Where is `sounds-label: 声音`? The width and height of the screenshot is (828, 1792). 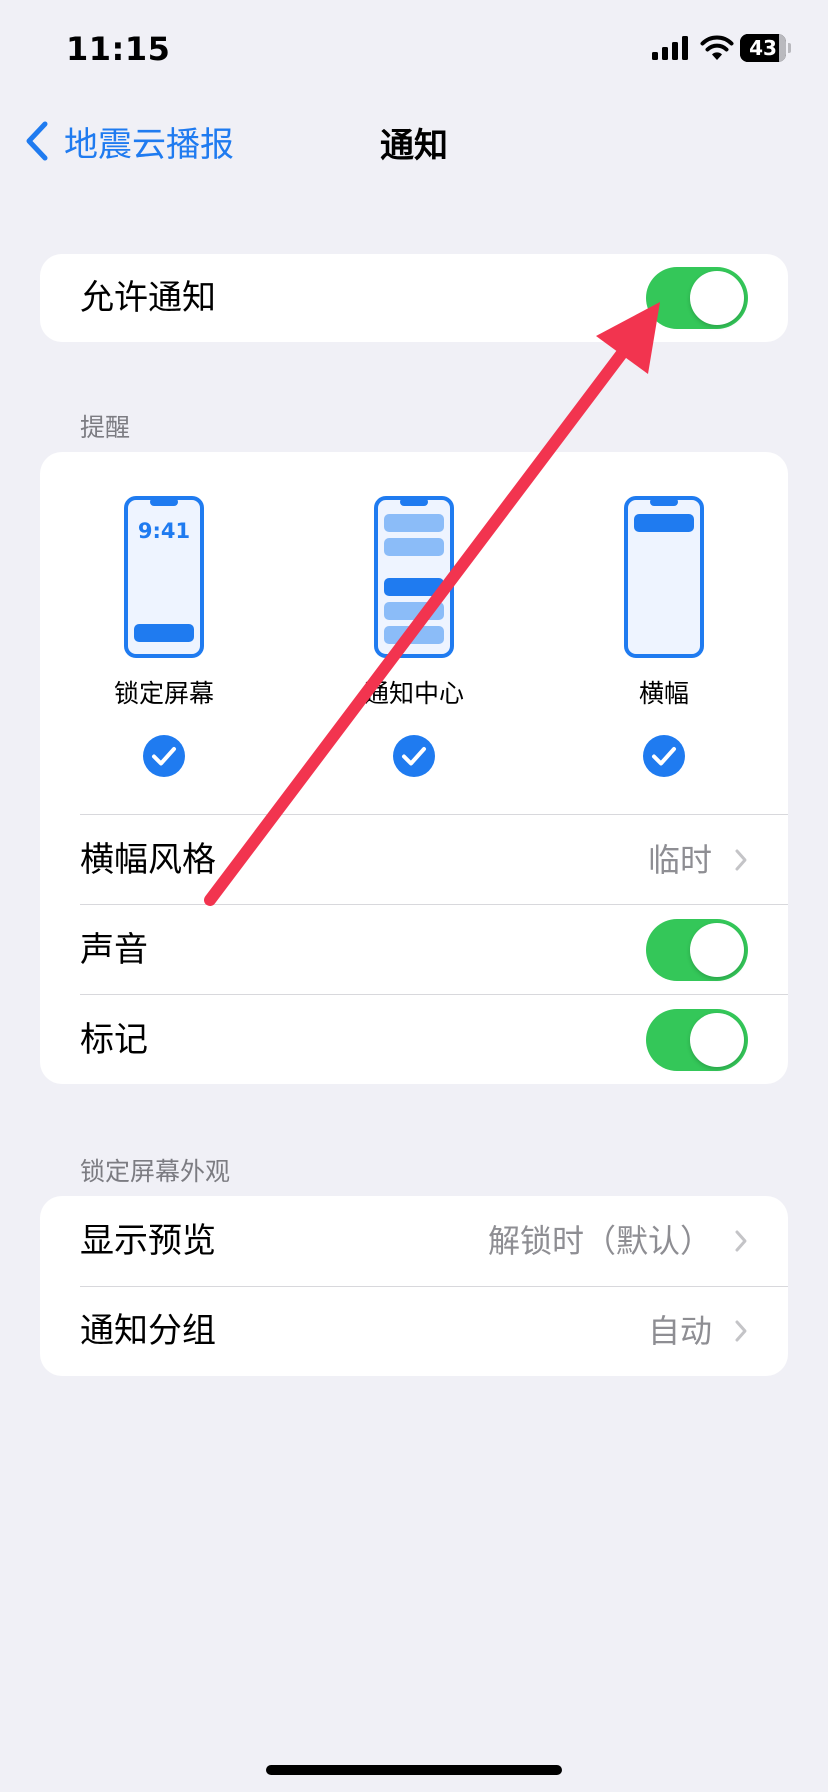 sounds-label: 声音 is located at coordinates (114, 950).